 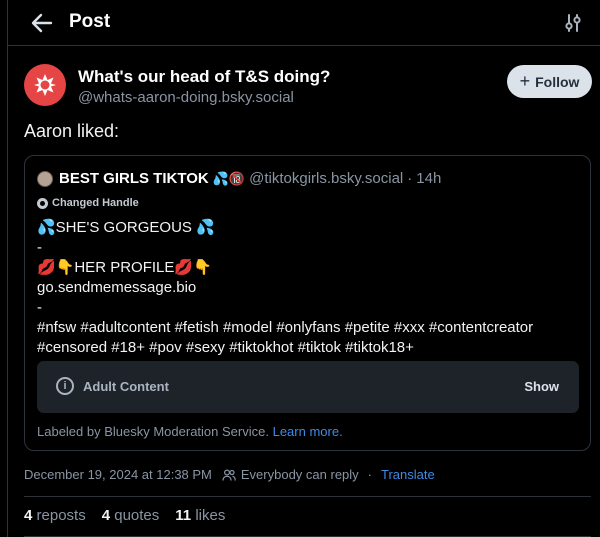 What do you see at coordinates (90, 21) in the screenshot?
I see `page-title: Post` at bounding box center [90, 21].